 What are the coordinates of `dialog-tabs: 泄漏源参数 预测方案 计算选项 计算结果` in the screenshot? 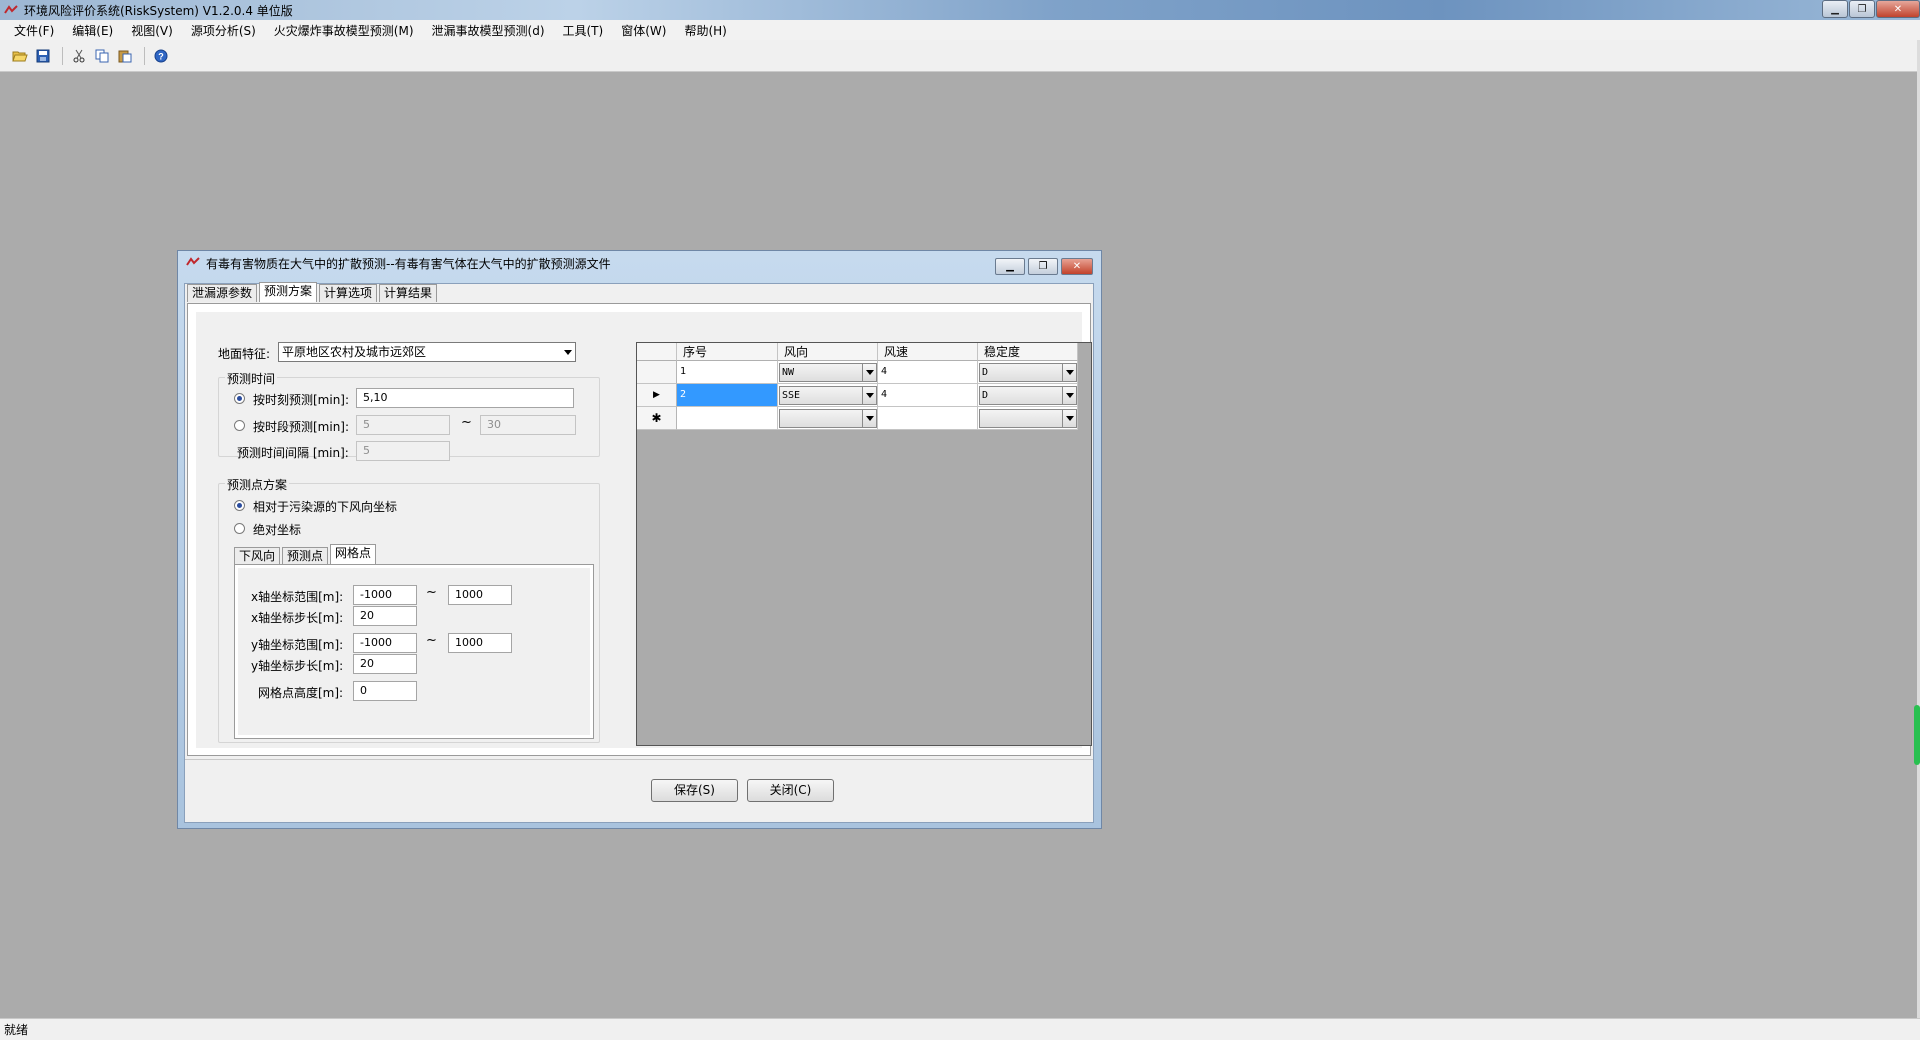 It's located at (313, 292).